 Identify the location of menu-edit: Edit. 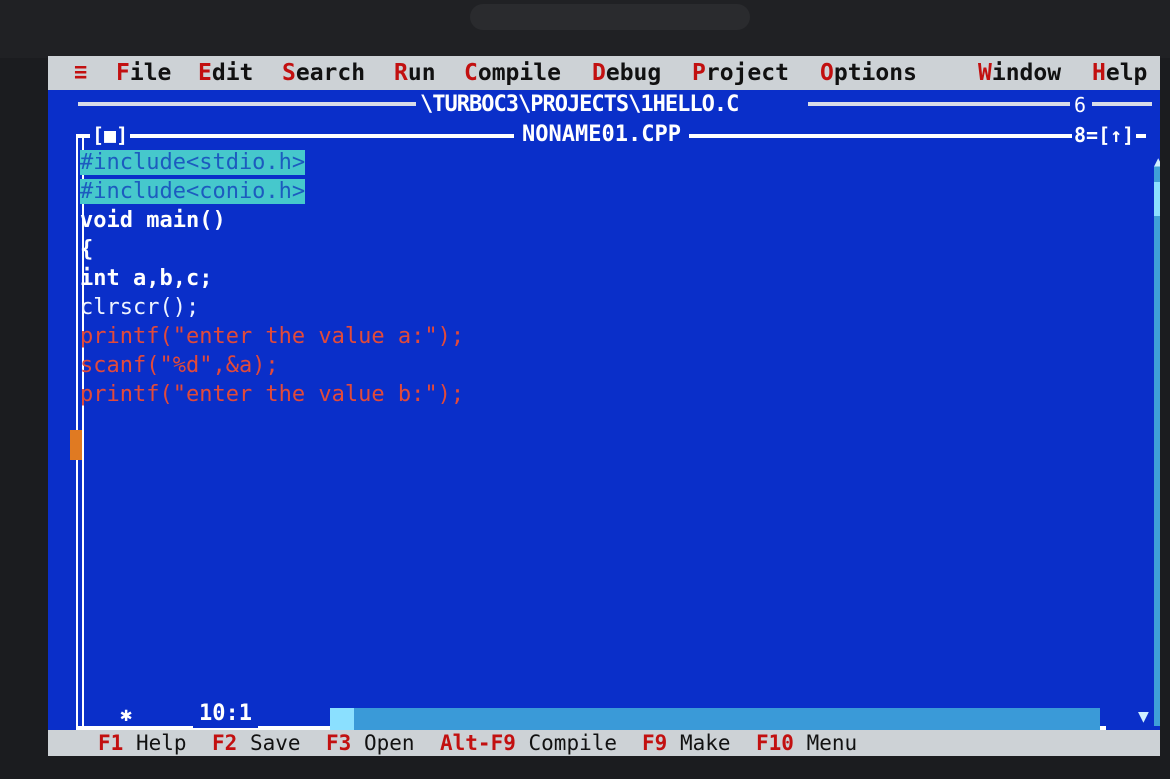
(225, 73).